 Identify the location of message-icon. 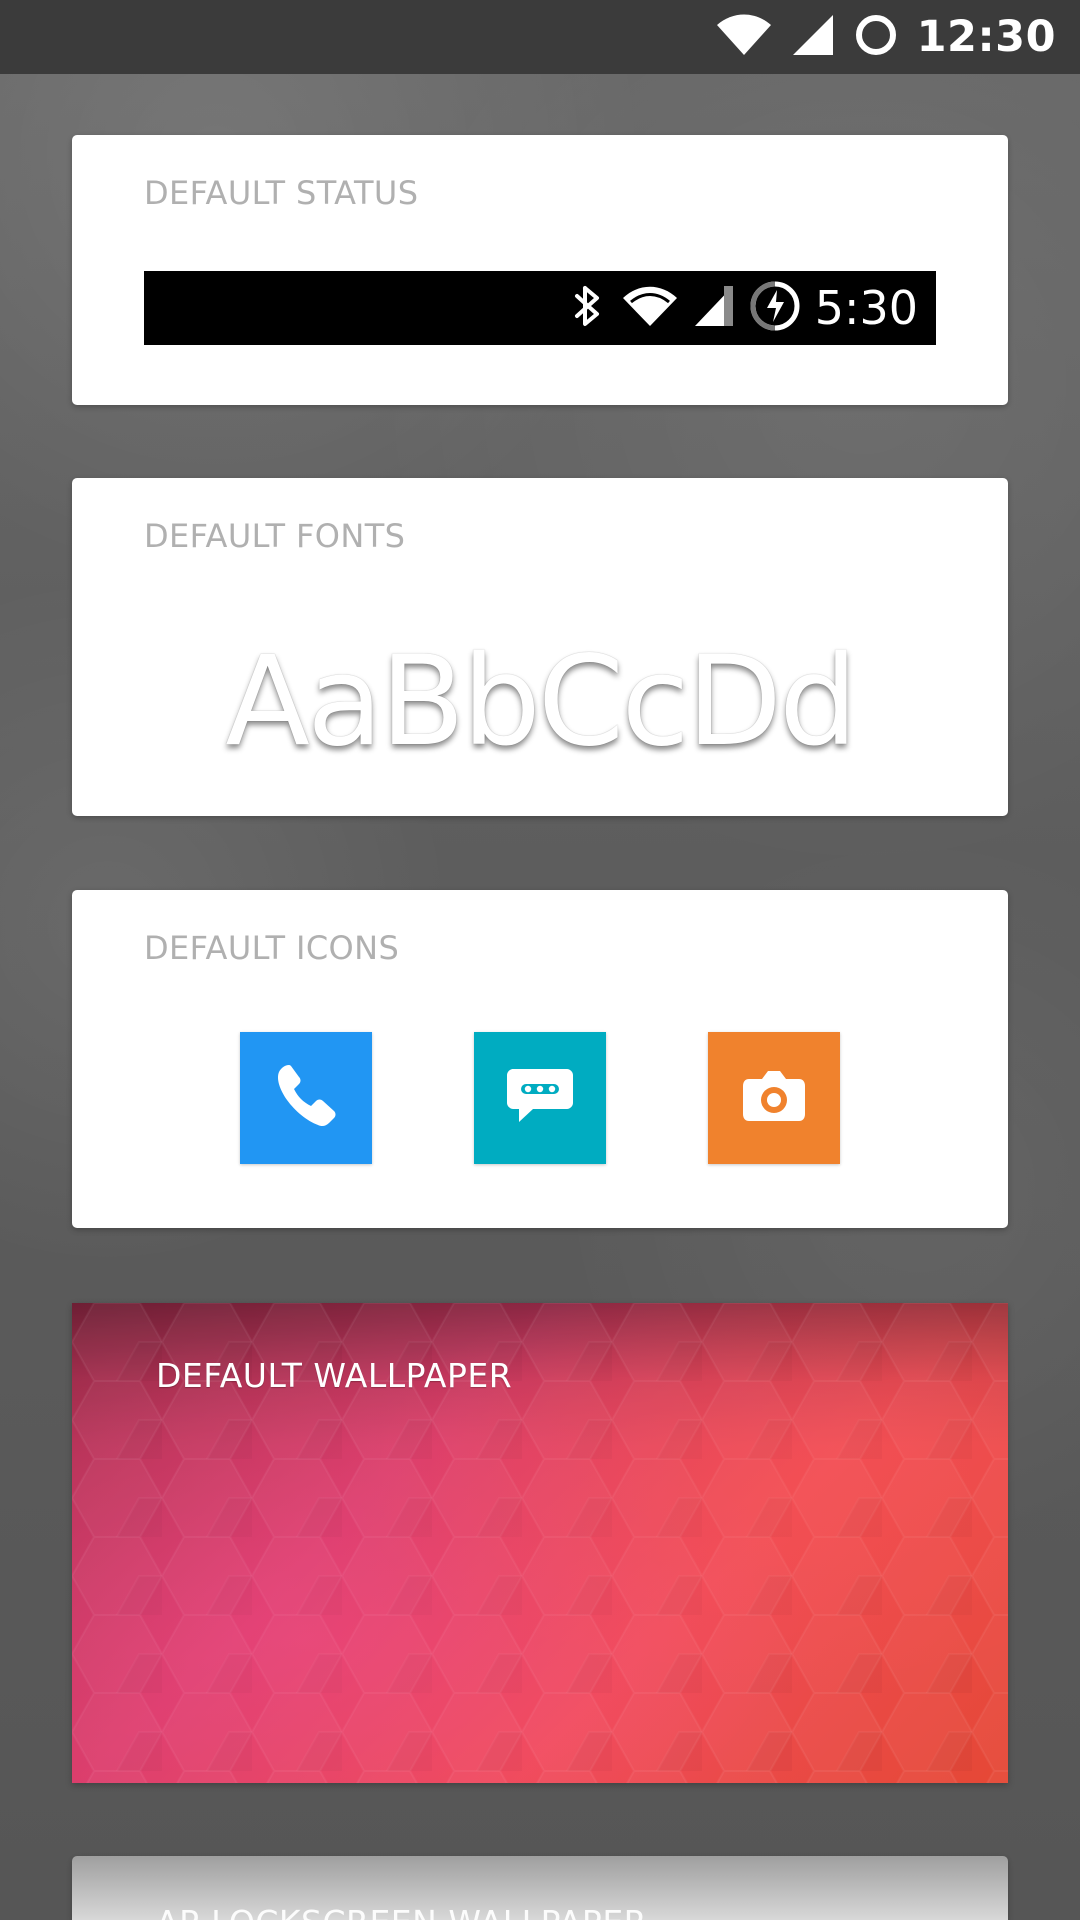
(540, 1098).